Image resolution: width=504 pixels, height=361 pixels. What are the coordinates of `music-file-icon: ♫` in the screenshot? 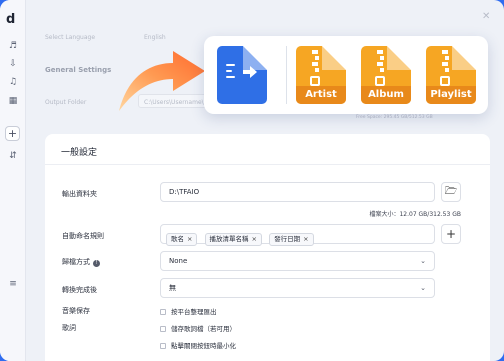 It's located at (13, 82).